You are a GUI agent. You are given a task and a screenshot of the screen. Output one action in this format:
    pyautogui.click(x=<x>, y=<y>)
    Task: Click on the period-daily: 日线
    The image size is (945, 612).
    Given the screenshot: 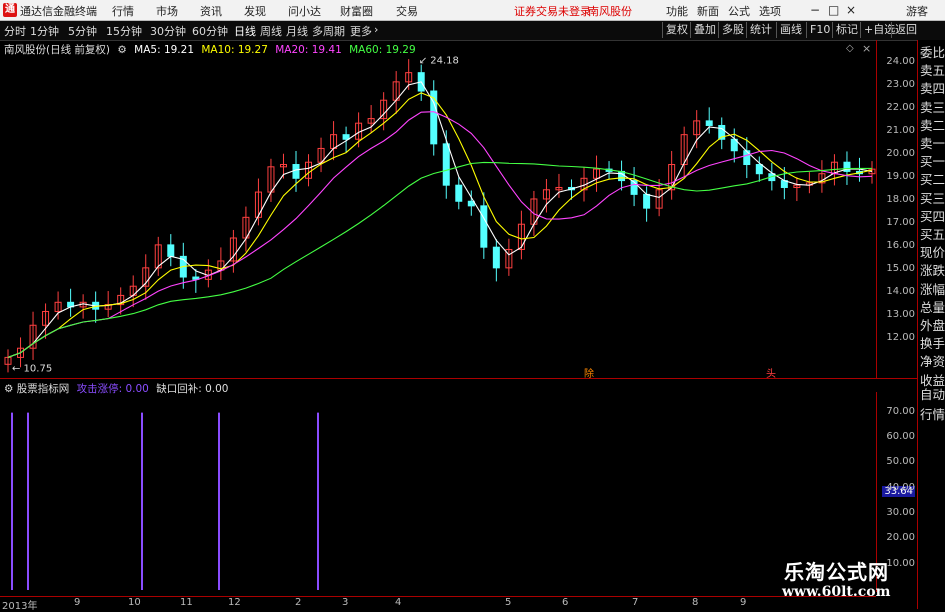 What is the action you would take?
    pyautogui.click(x=245, y=31)
    